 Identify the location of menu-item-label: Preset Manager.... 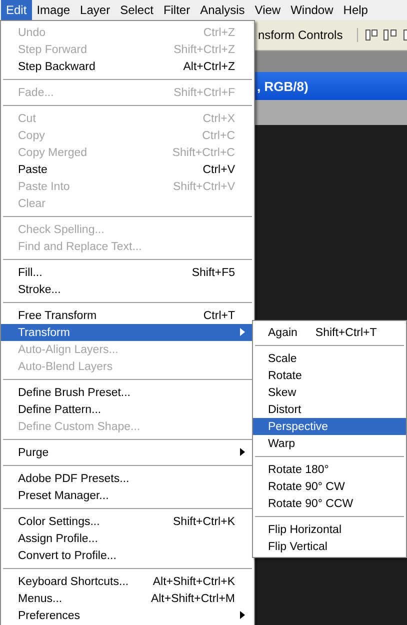
(63, 496).